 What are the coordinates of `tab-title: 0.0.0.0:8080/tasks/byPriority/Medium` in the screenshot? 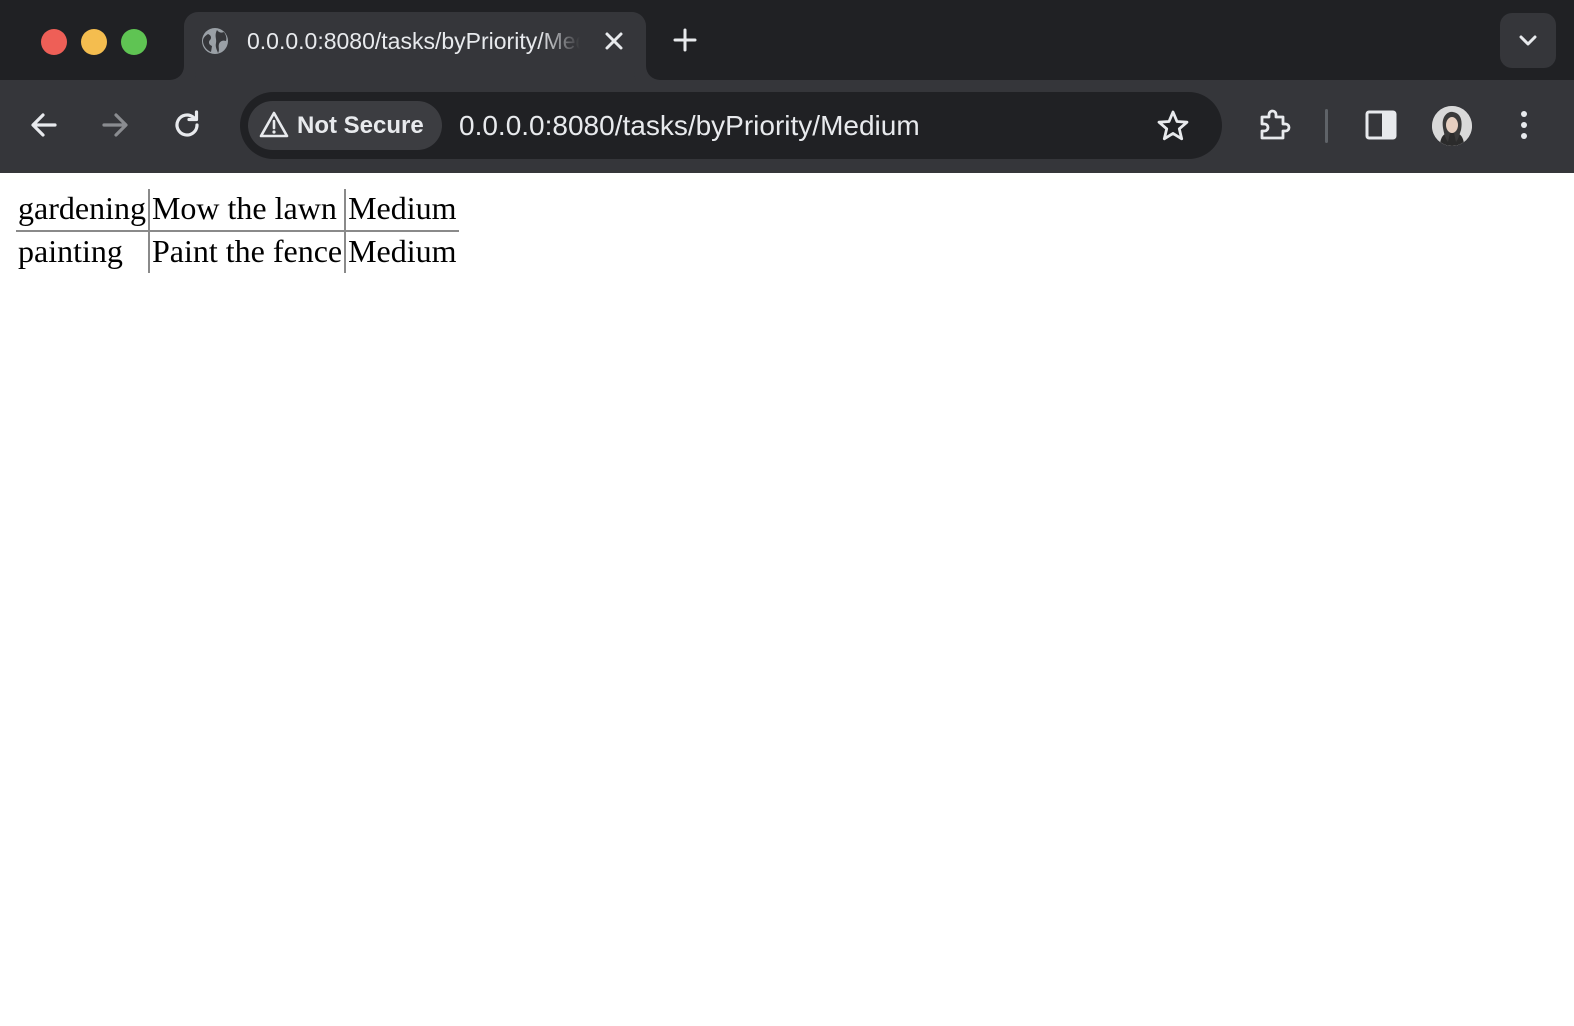 It's located at (413, 41).